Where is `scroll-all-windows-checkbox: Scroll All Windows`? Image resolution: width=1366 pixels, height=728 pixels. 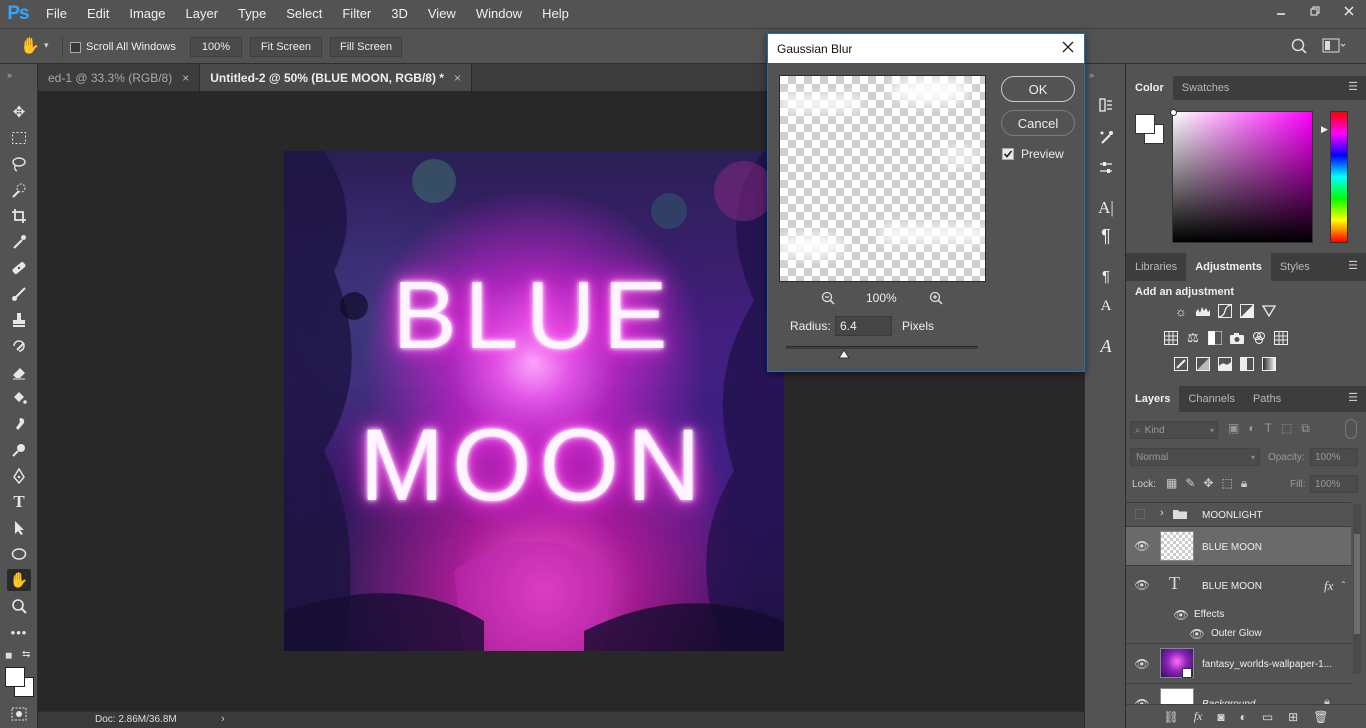 scroll-all-windows-checkbox: Scroll All Windows is located at coordinates (123, 47).